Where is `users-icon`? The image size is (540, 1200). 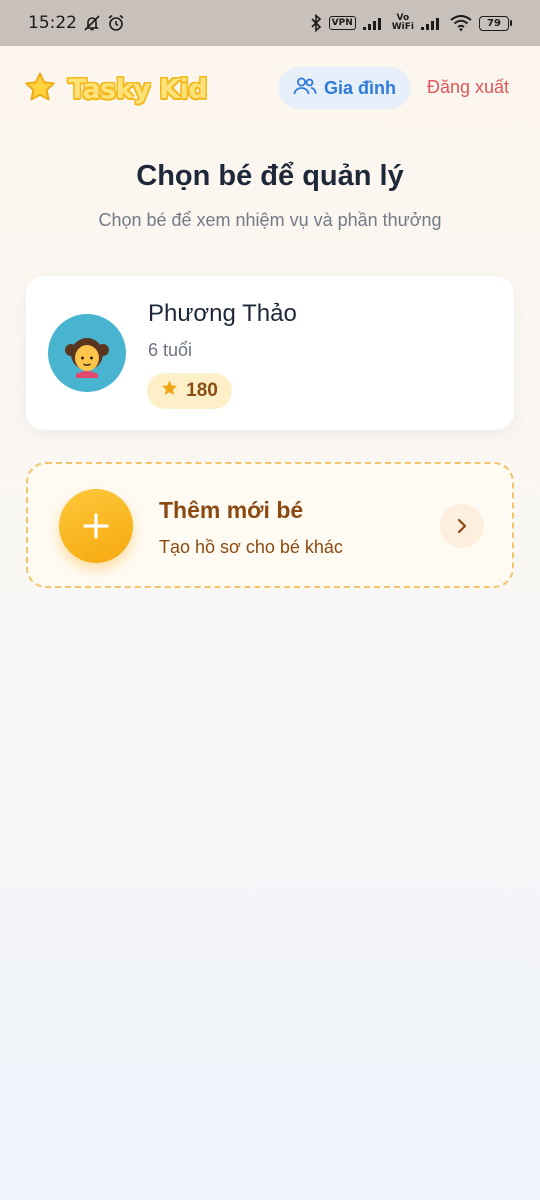 users-icon is located at coordinates (305, 88).